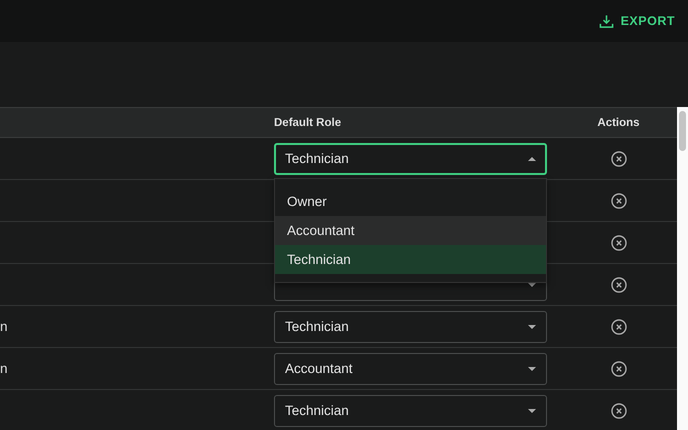 This screenshot has width=688, height=430. What do you see at coordinates (606, 21) in the screenshot?
I see `download-icon` at bounding box center [606, 21].